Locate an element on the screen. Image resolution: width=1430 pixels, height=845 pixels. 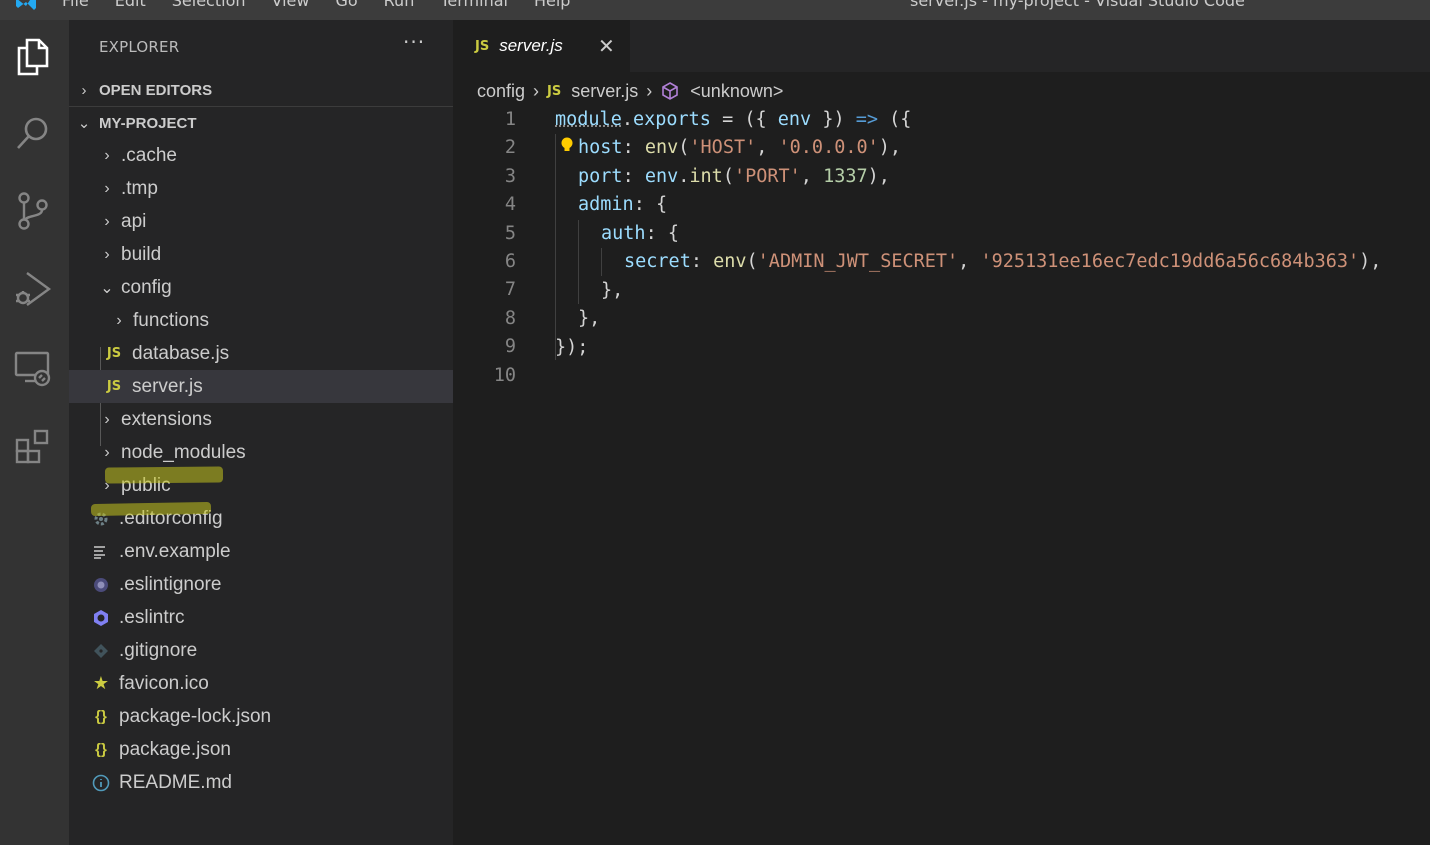
search-icon is located at coordinates (33, 133).